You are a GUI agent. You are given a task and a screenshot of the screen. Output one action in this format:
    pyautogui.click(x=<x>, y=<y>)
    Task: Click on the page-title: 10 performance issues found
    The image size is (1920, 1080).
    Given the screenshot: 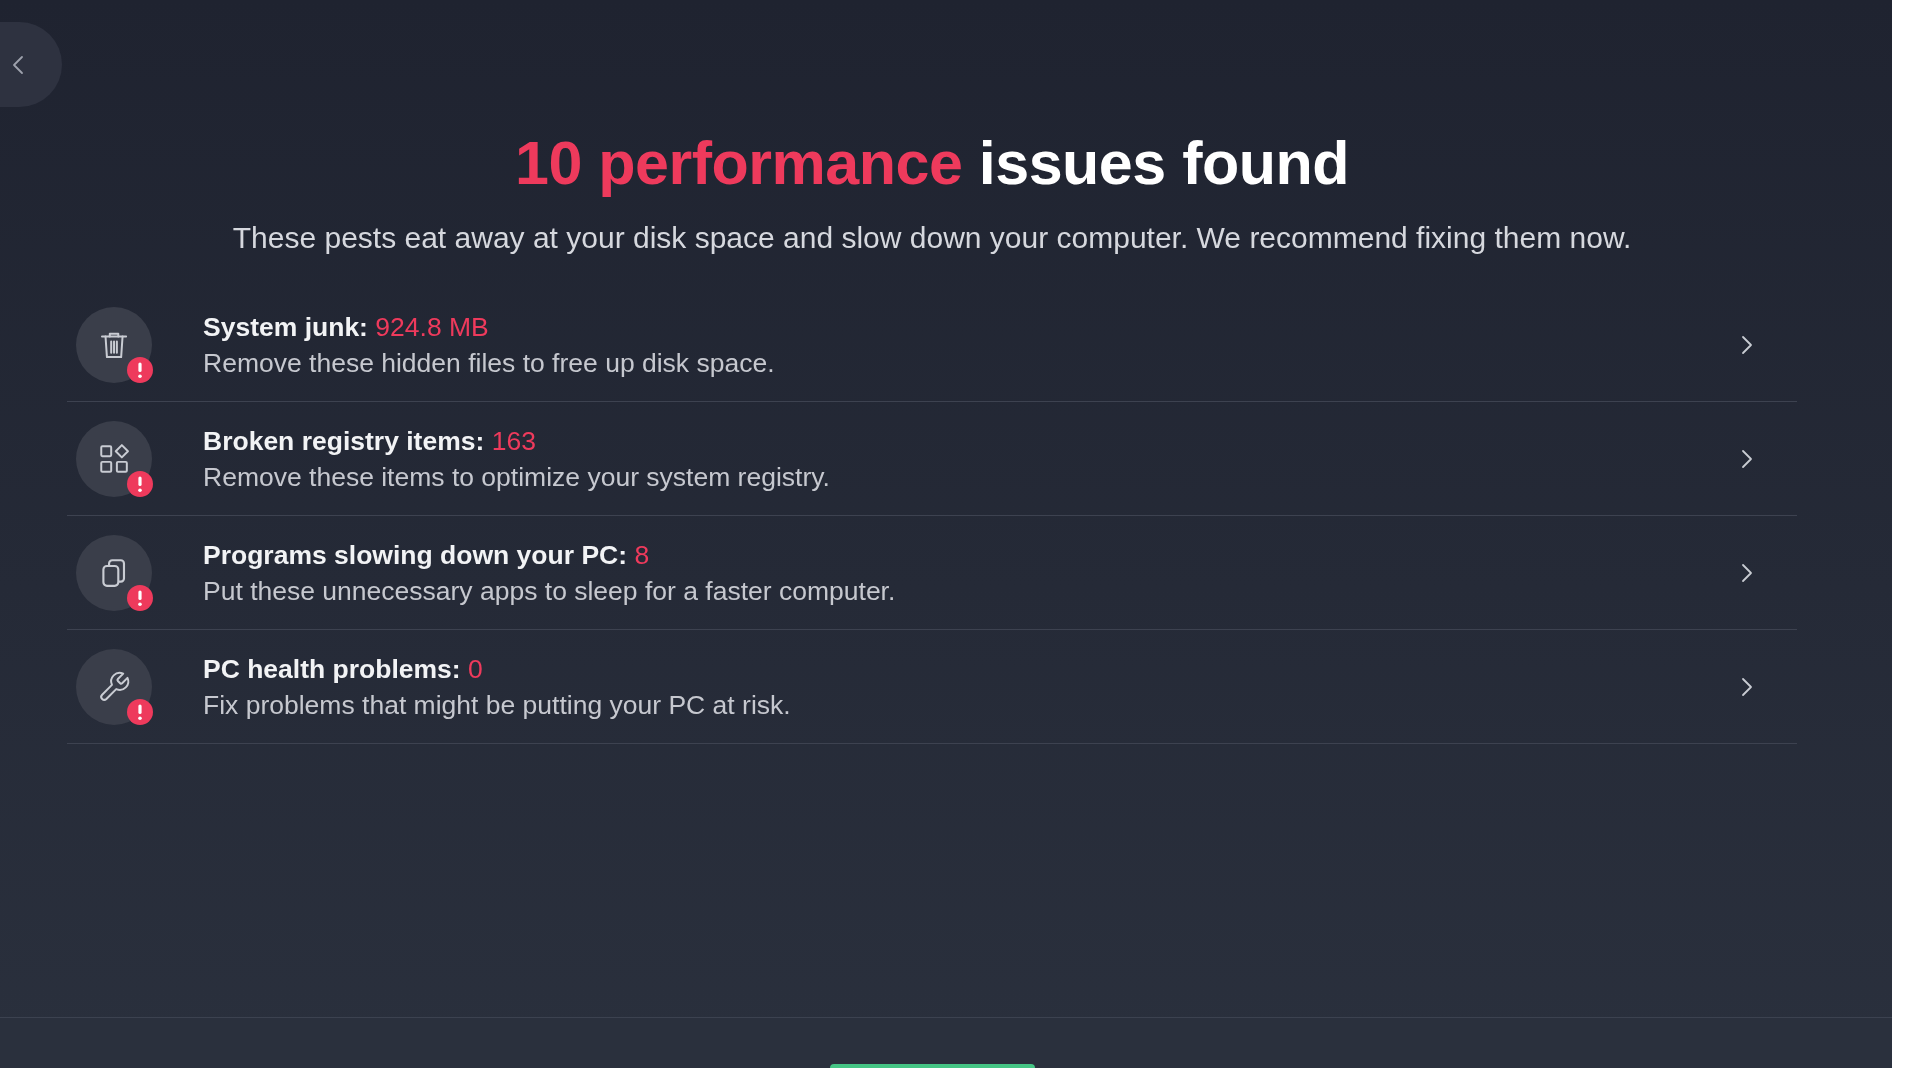 What is the action you would take?
    pyautogui.click(x=932, y=163)
    